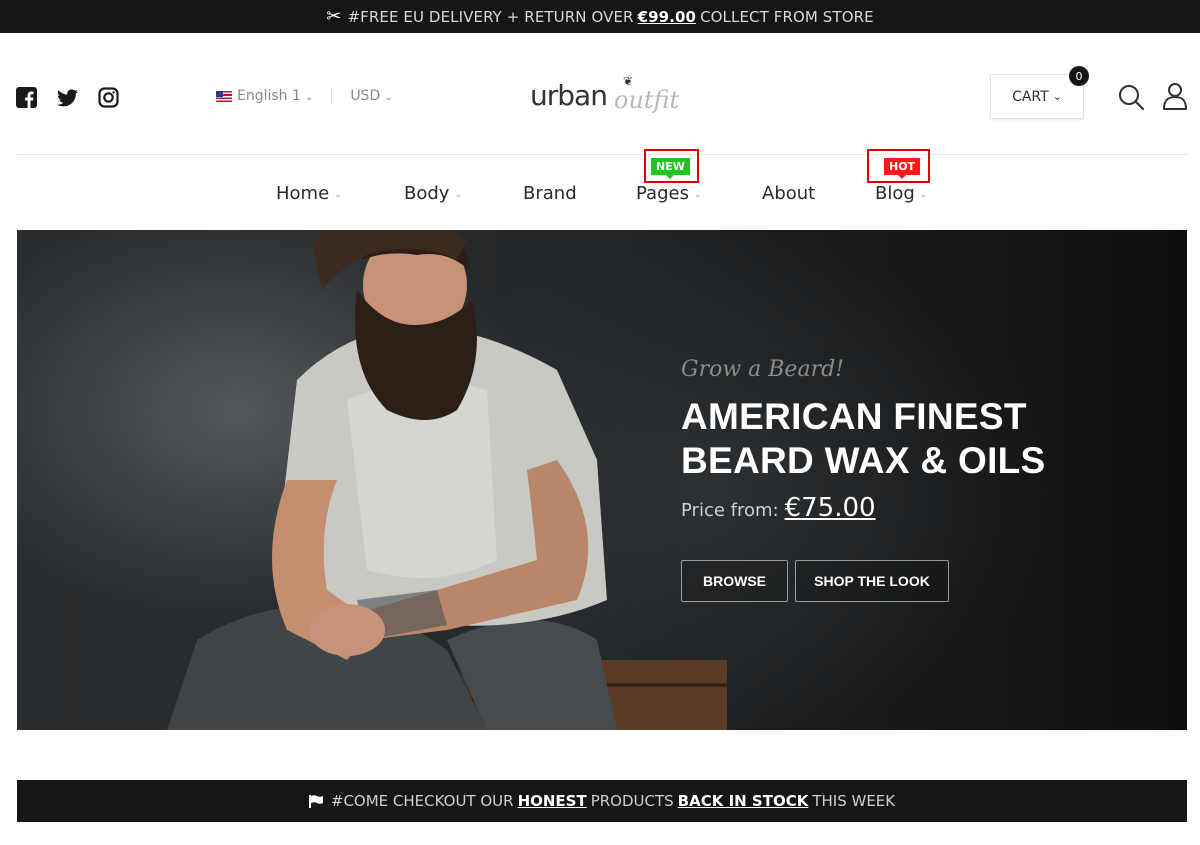 This screenshot has width=1200, height=845. I want to click on facebook-icon, so click(26, 97).